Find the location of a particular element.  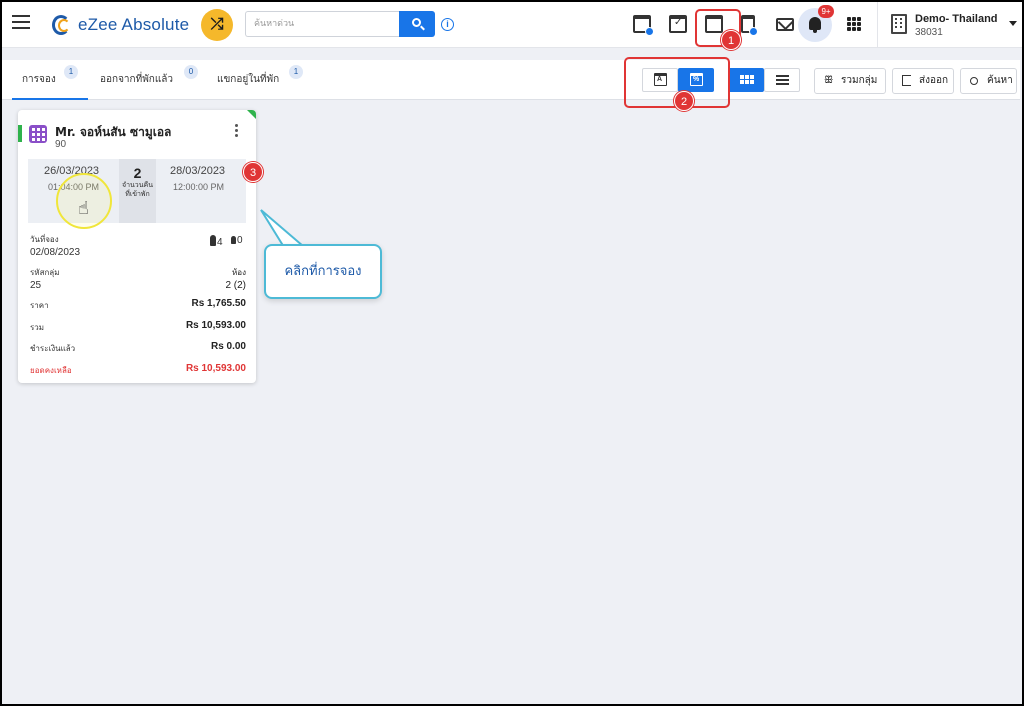

children-count: 0 is located at coordinates (240, 240).